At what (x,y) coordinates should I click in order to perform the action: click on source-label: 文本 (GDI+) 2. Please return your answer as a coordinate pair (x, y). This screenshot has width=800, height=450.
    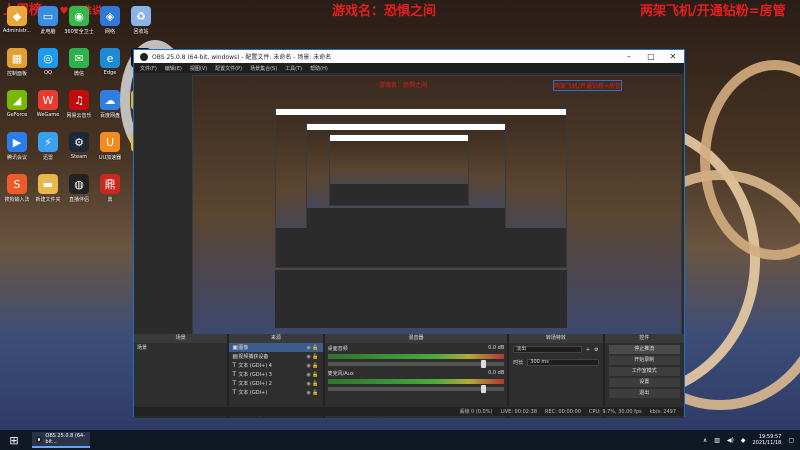
    Looking at the image, I should click on (255, 384).